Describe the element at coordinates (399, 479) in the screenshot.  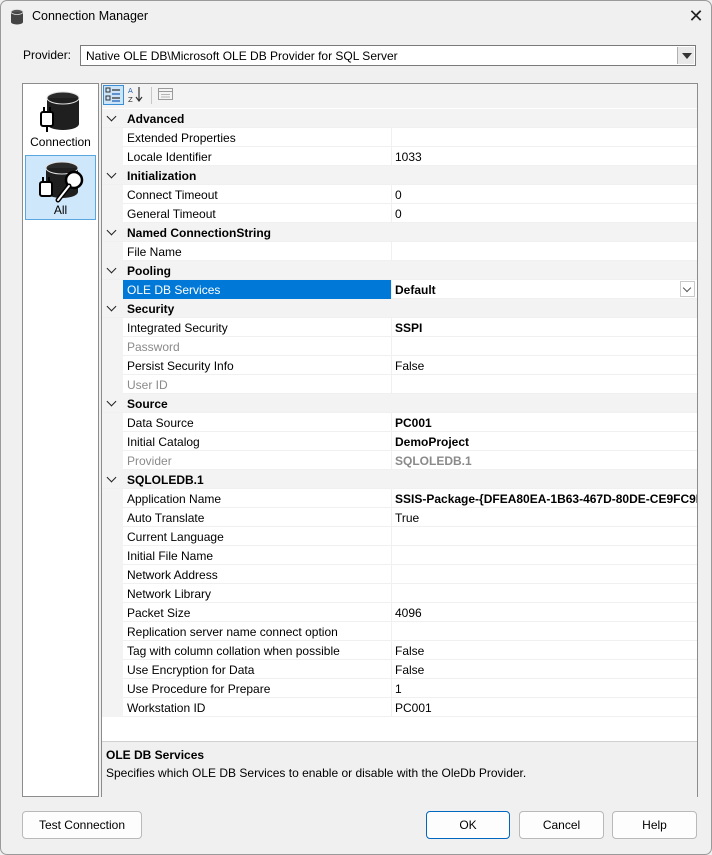
I see `category-row: SQLOLEDB.1` at that location.